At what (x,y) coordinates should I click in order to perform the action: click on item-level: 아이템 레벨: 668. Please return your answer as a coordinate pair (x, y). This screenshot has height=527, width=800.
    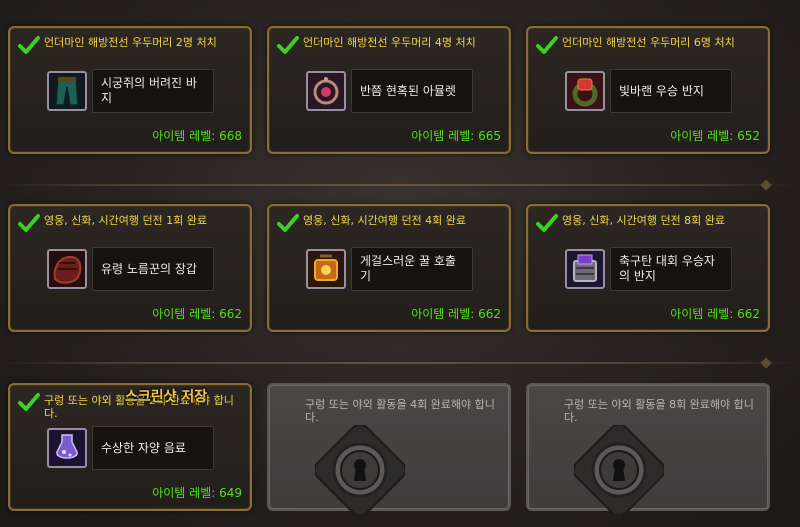
    Looking at the image, I should click on (197, 136).